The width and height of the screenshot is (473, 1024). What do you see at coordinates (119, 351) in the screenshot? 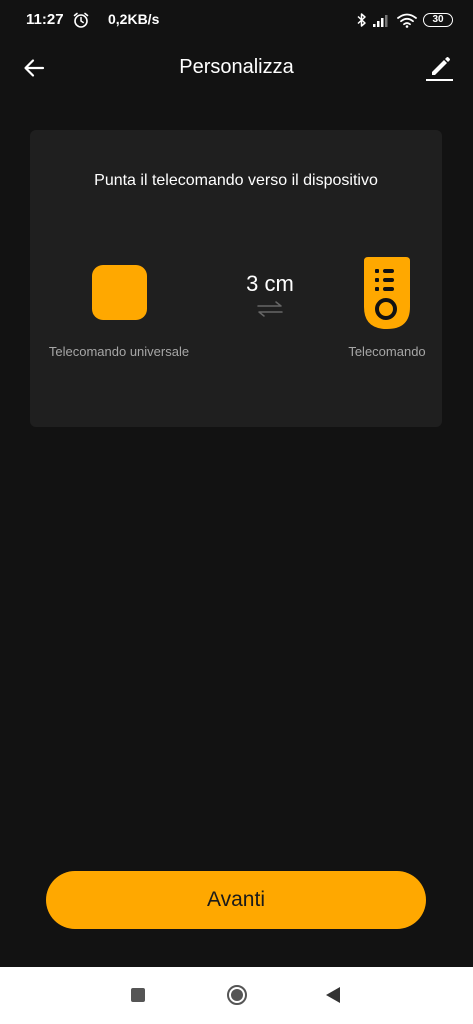
I see `universal-remote-label: Telecomando universale` at bounding box center [119, 351].